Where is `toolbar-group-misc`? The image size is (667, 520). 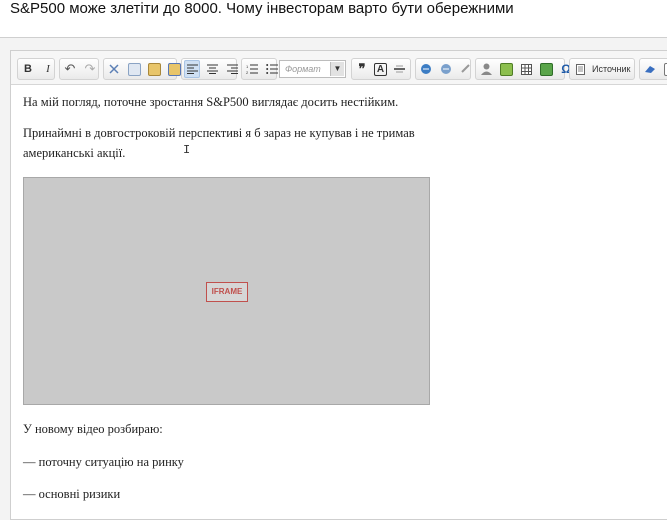
toolbar-group-misc is located at coordinates (653, 69).